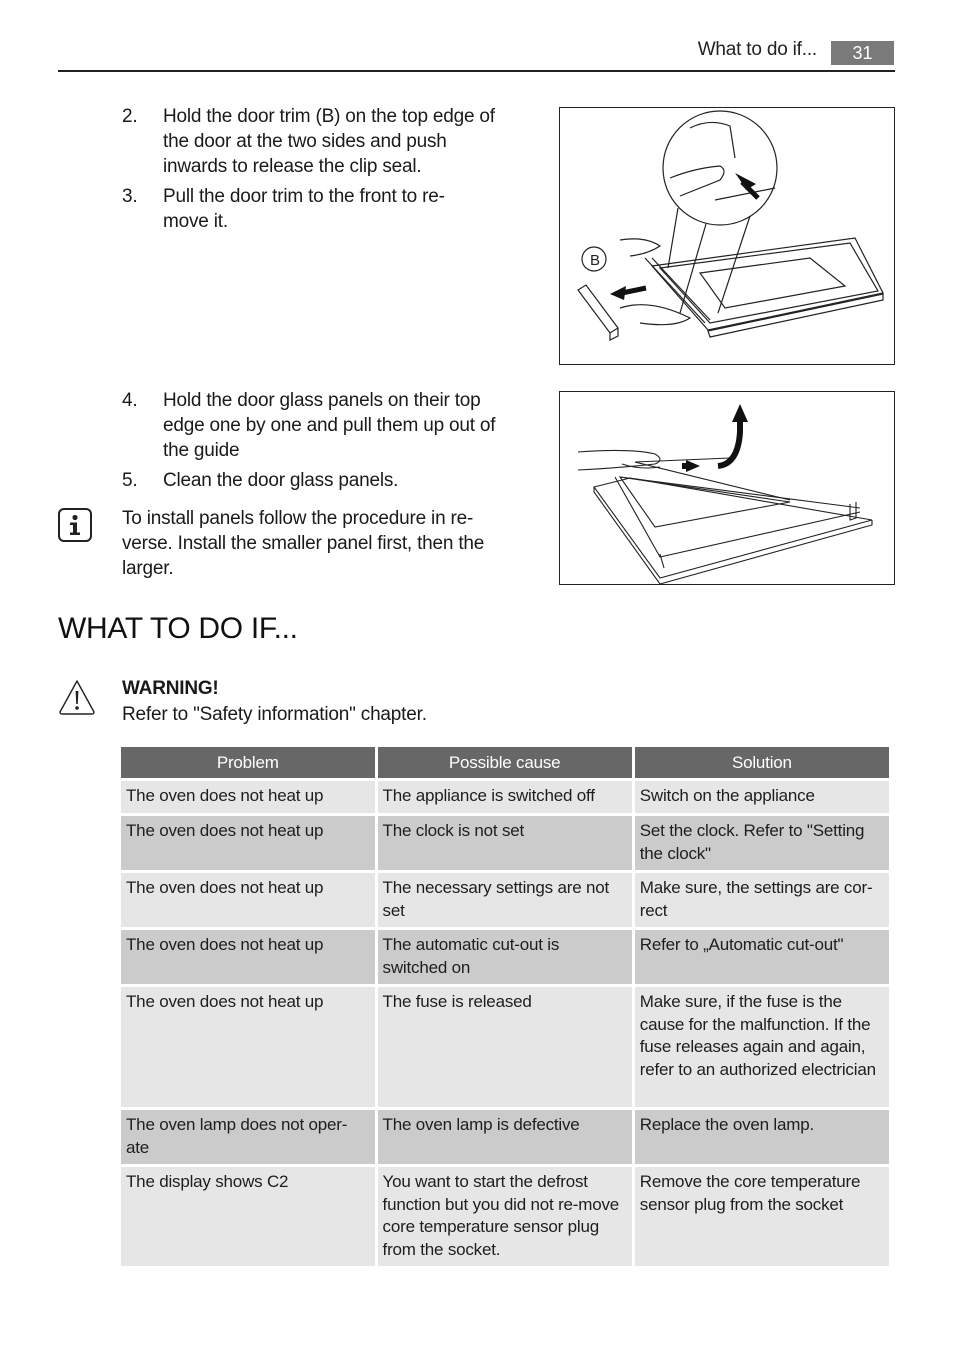 The image size is (954, 1352). I want to click on cell-cause: The appliance is switched off, so click(504, 797).